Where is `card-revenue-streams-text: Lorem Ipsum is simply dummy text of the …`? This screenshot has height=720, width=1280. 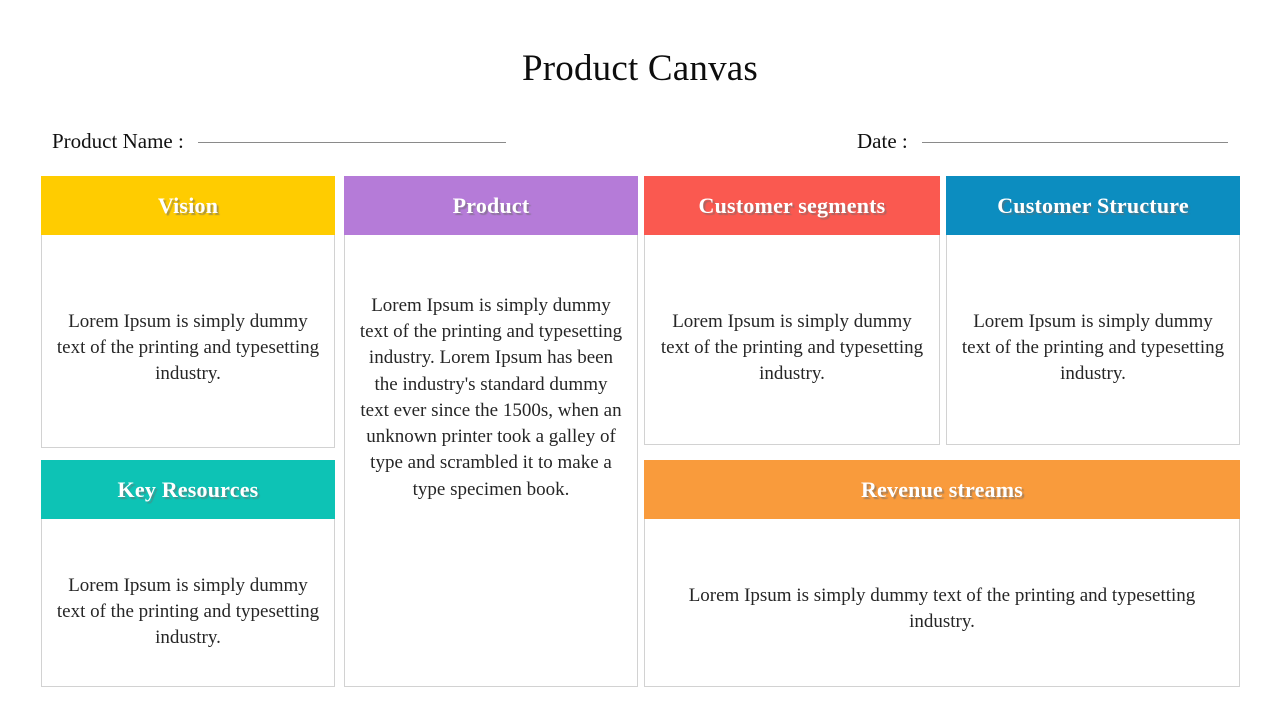 card-revenue-streams-text: Lorem Ipsum is simply dummy text of the … is located at coordinates (942, 609).